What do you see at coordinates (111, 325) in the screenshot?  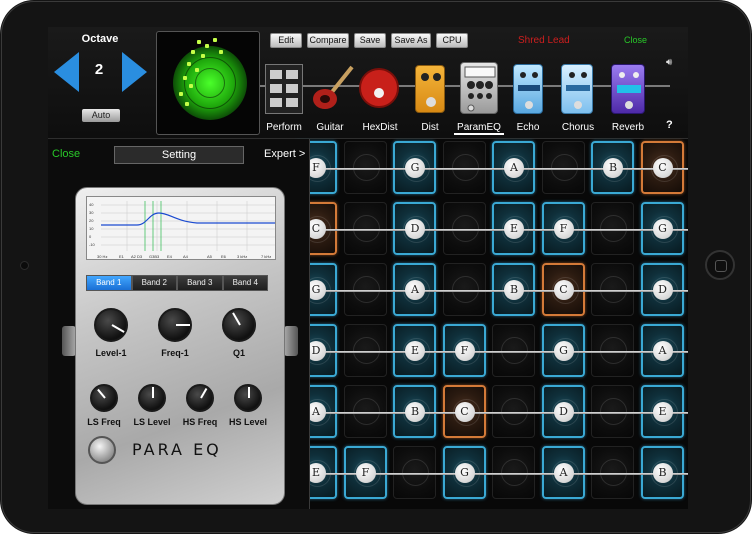 I see `level-1-knob` at bounding box center [111, 325].